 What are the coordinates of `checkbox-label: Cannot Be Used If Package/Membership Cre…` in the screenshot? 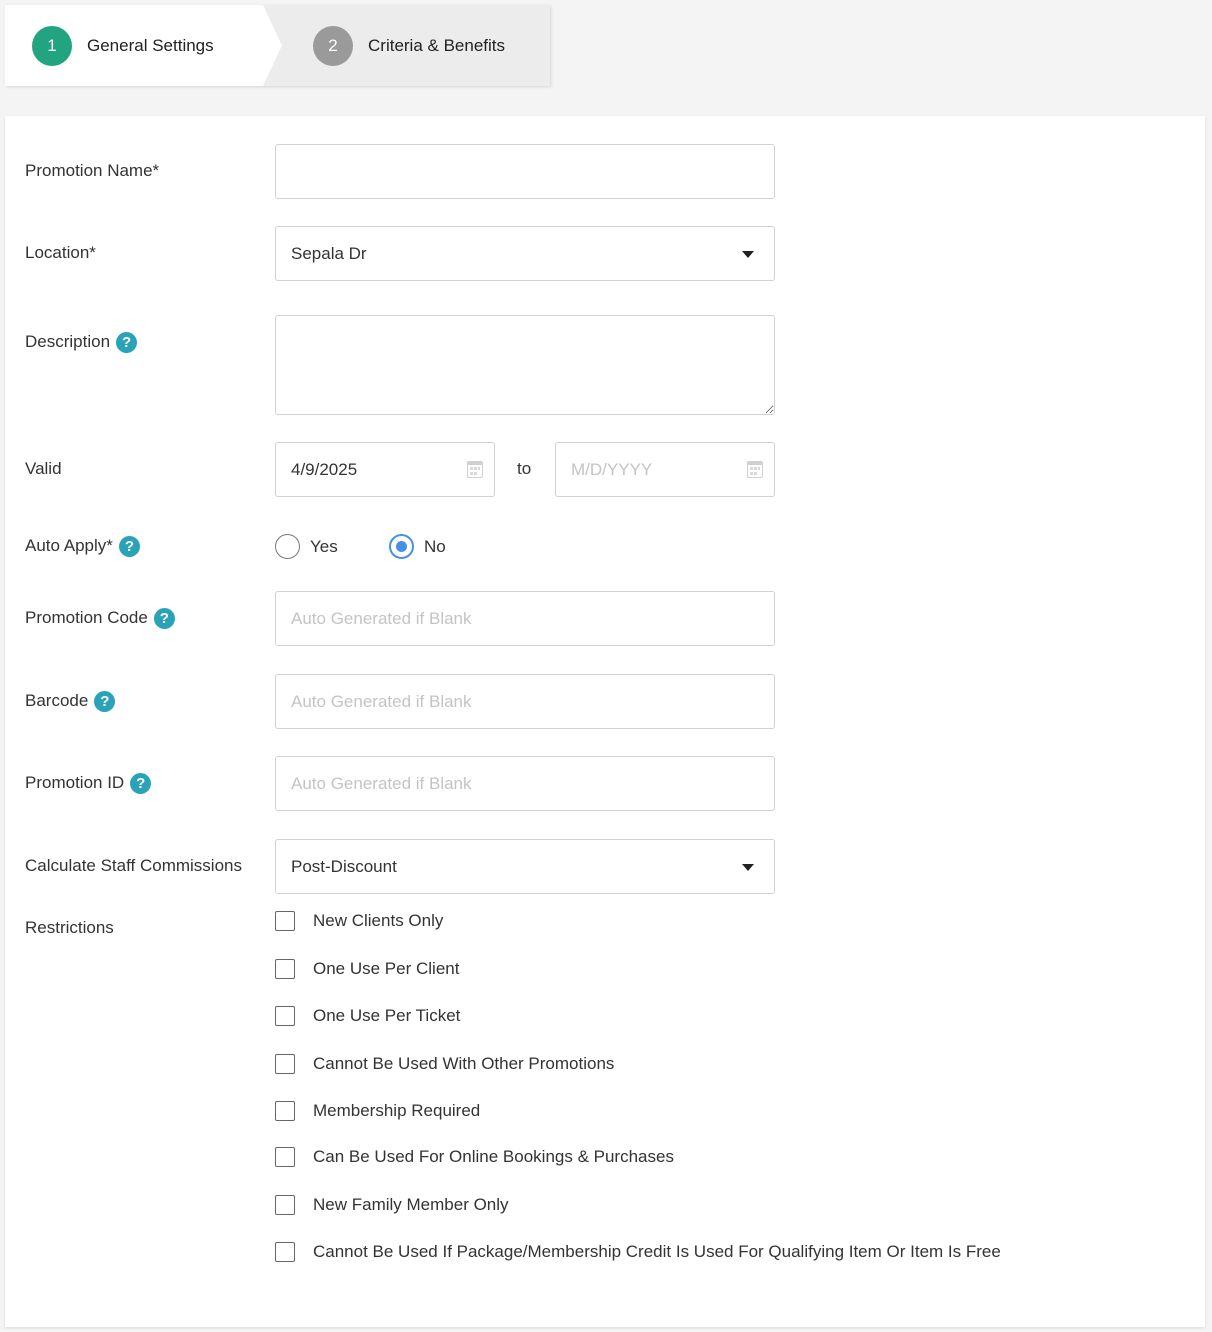 It's located at (657, 1251).